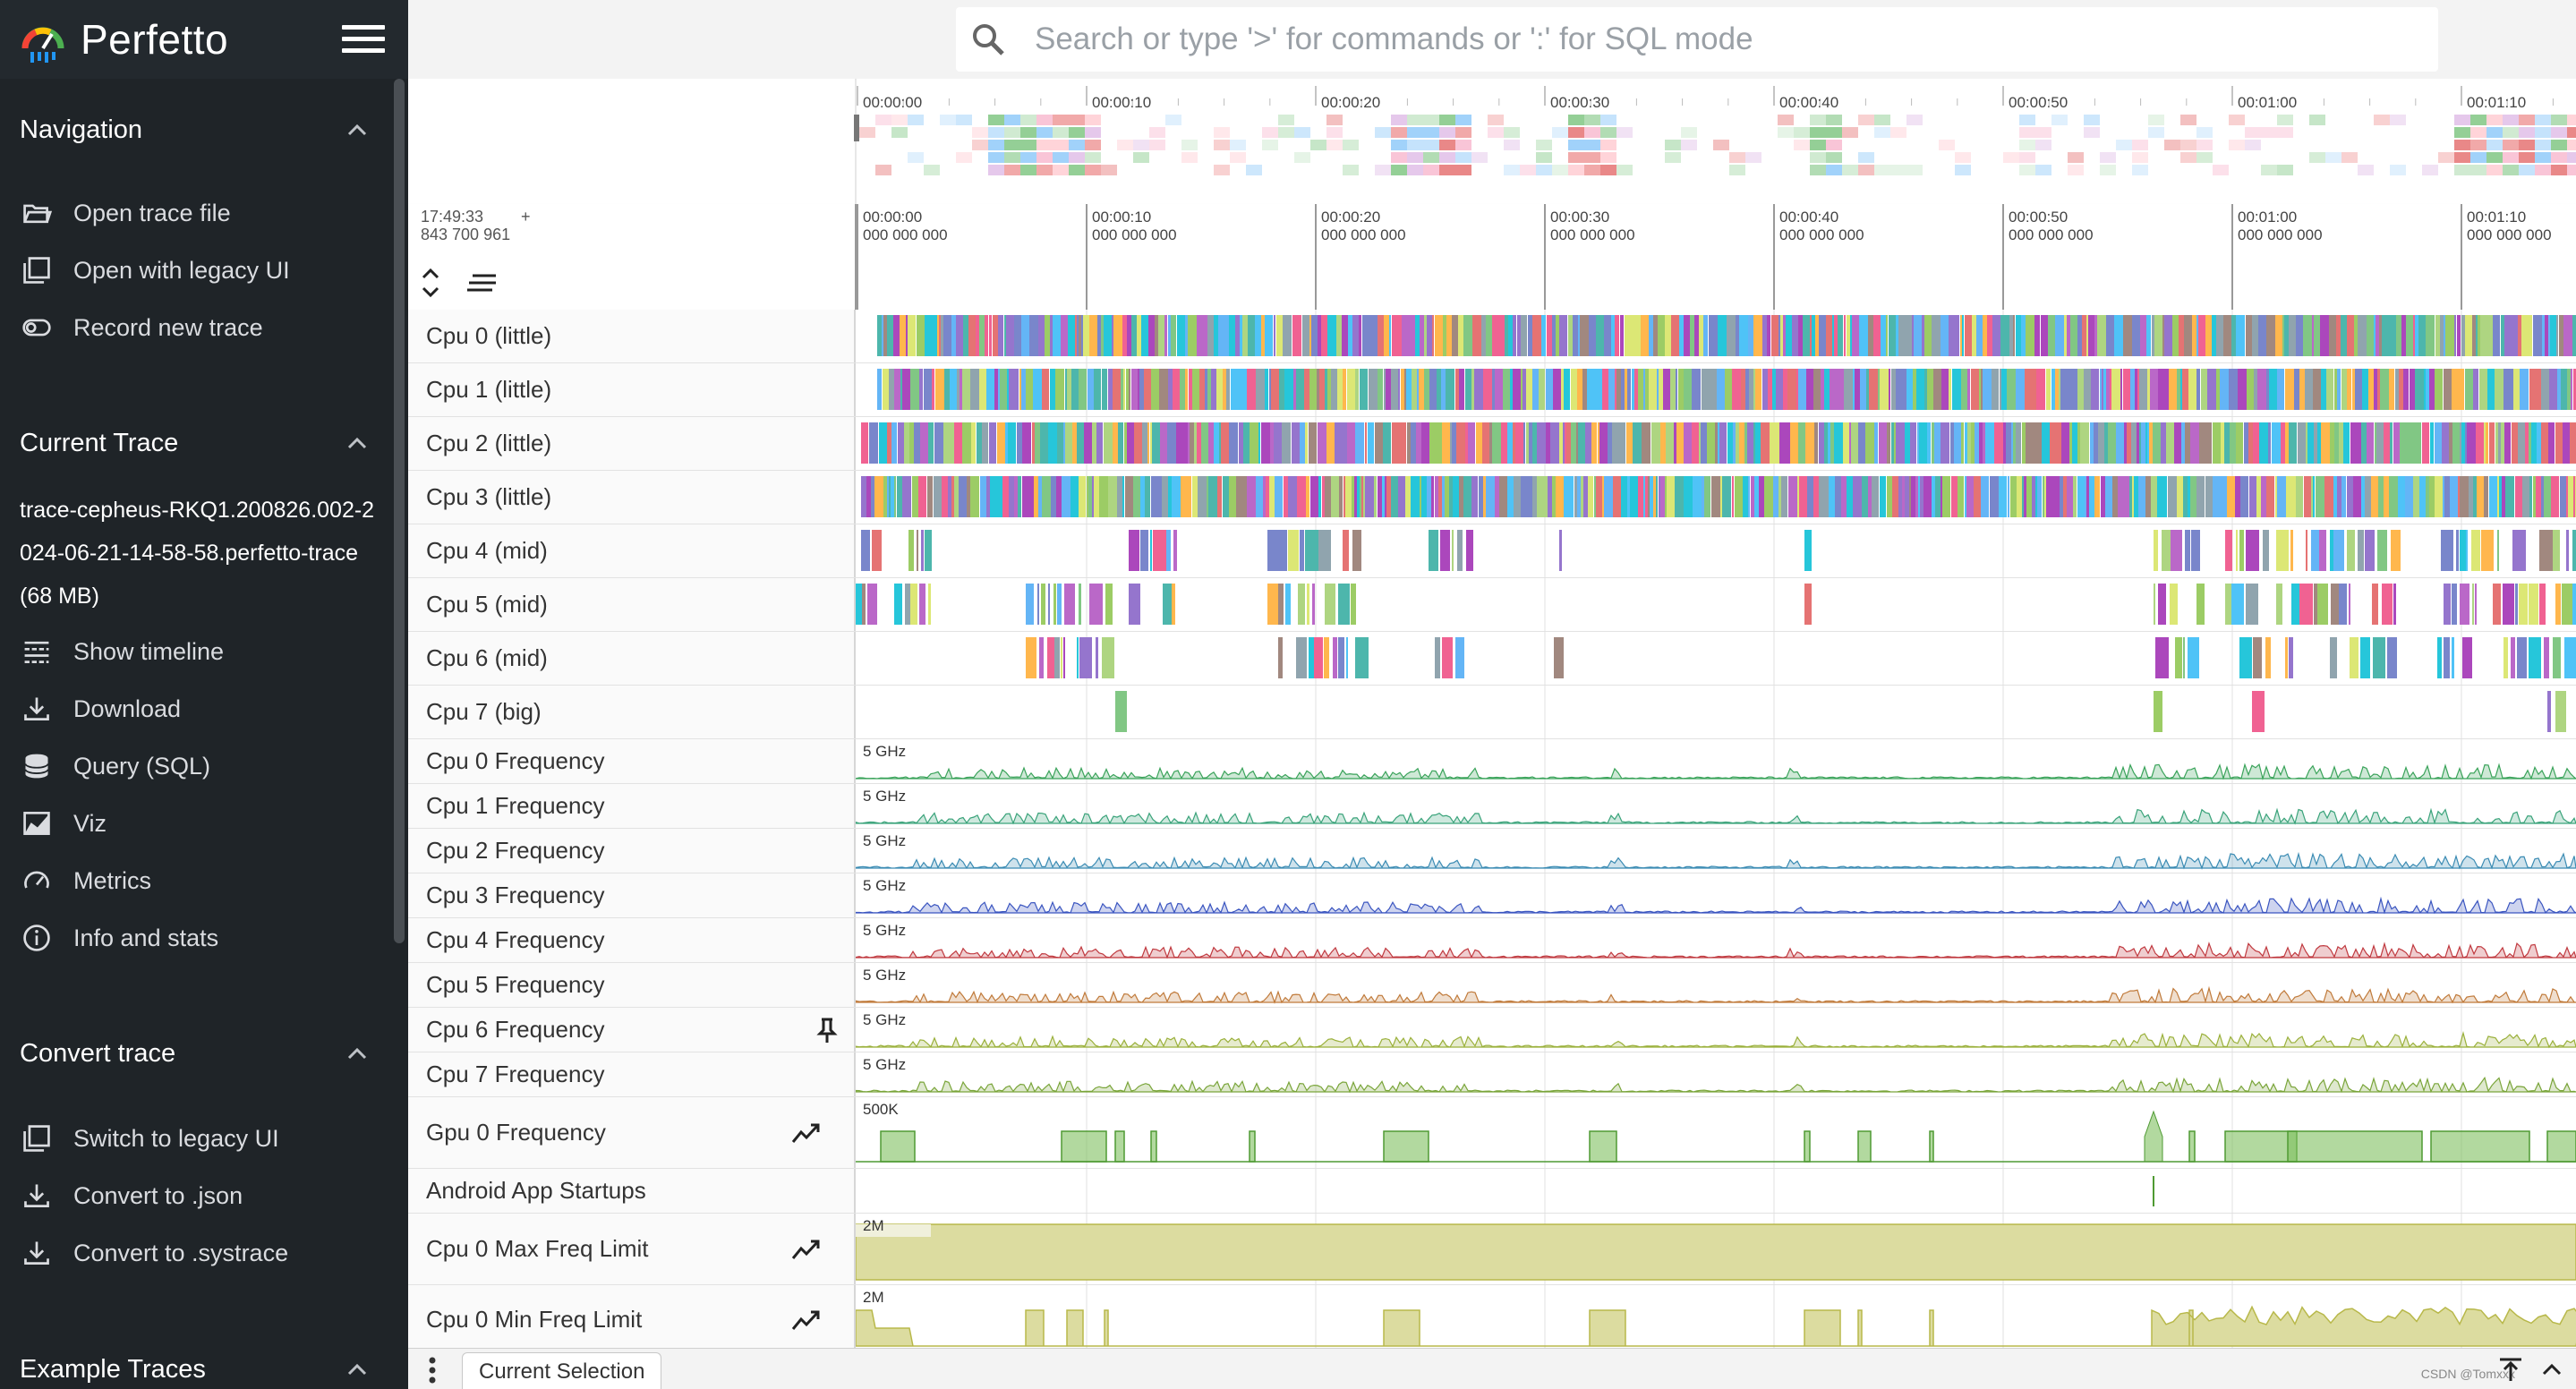 Image resolution: width=2576 pixels, height=1389 pixels. What do you see at coordinates (199, 709) in the screenshot?
I see `sidebar-item-download: Download` at bounding box center [199, 709].